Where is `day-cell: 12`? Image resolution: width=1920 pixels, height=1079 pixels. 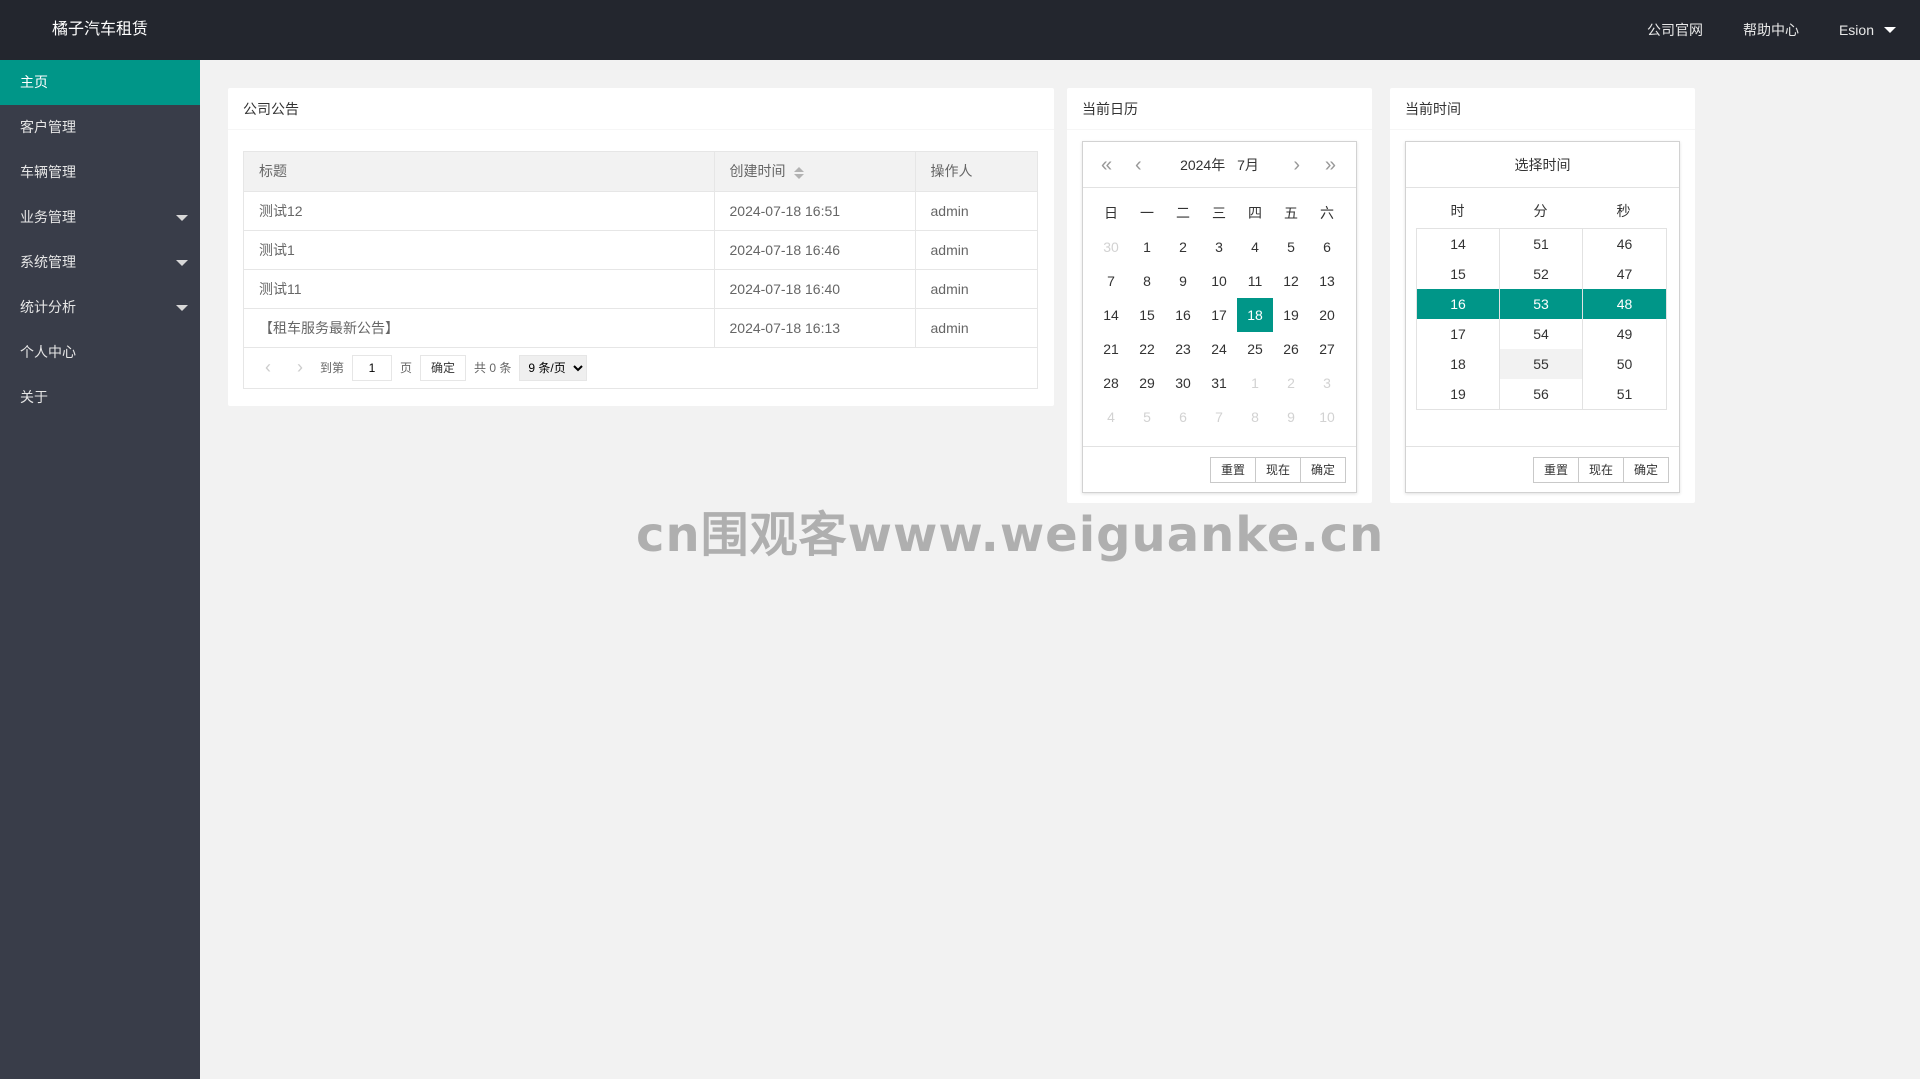
day-cell: 12 is located at coordinates (1291, 281).